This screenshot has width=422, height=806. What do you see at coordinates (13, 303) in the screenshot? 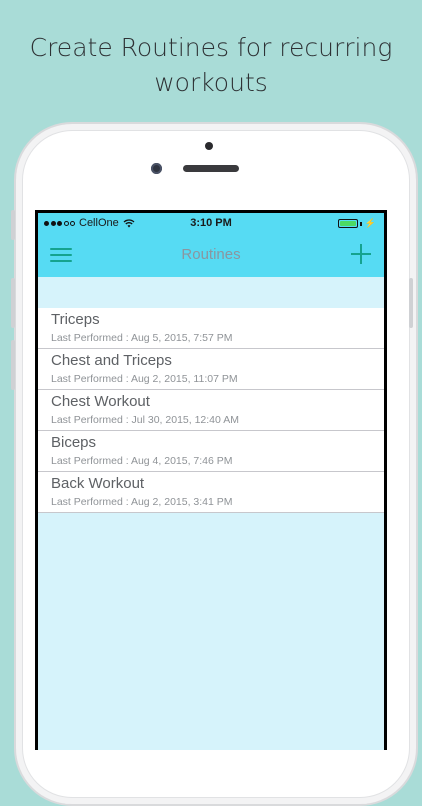
I see `side-button-volume-up` at bounding box center [13, 303].